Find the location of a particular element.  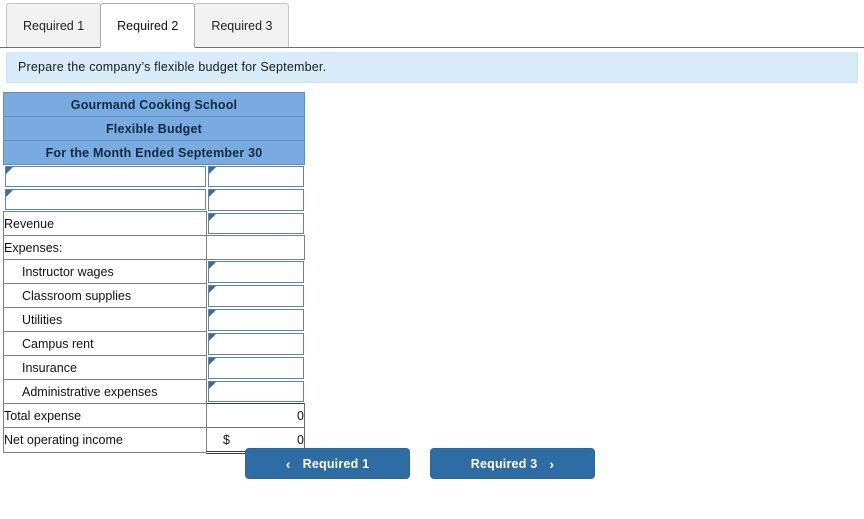

table-title-row: Gourmand Cooking School is located at coordinates (154, 104).